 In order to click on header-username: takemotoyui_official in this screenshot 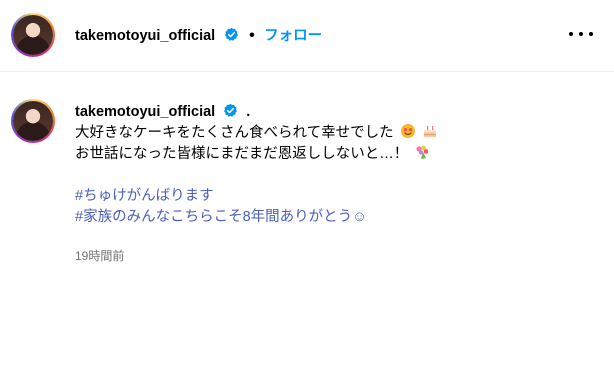, I will do `click(145, 36)`.